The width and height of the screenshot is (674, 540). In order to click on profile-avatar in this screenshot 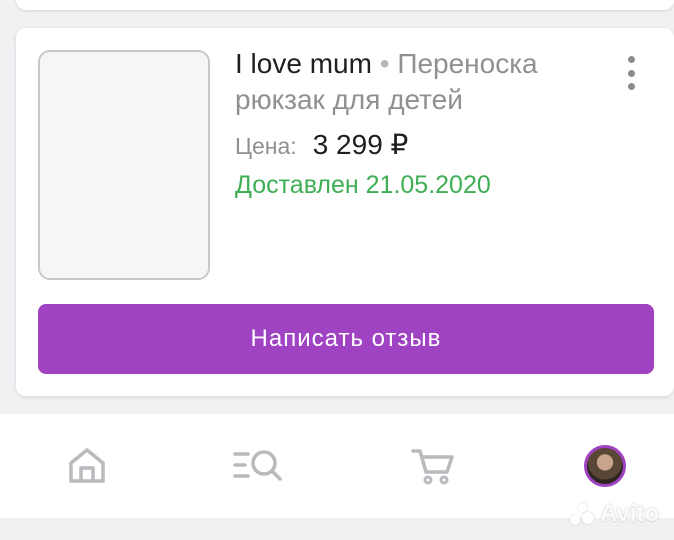, I will do `click(605, 466)`.